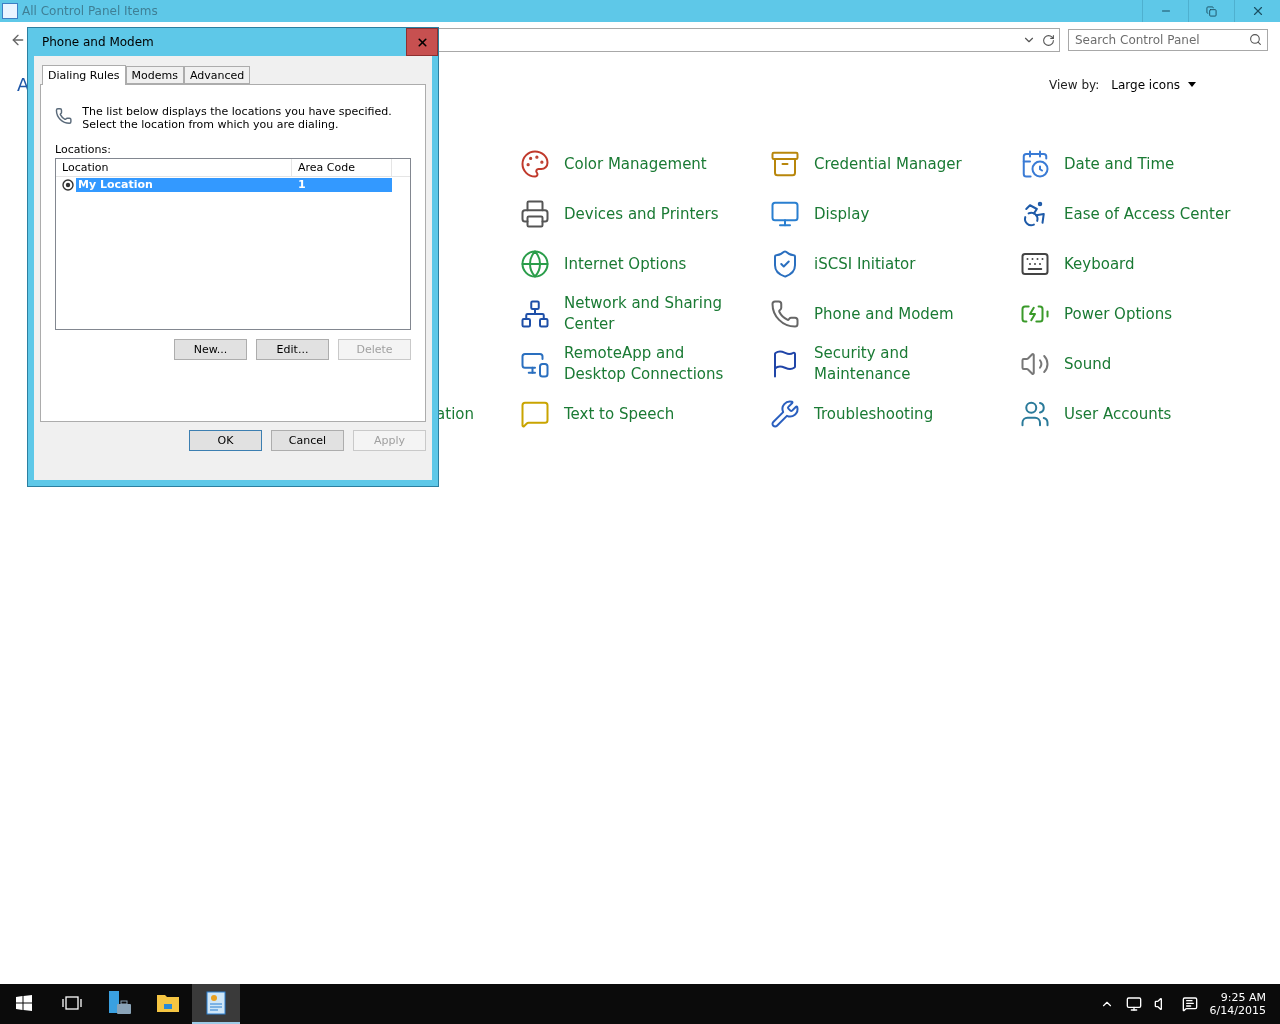 The width and height of the screenshot is (1280, 1024). What do you see at coordinates (1143, 364) in the screenshot?
I see `control-panel-item: Sound` at bounding box center [1143, 364].